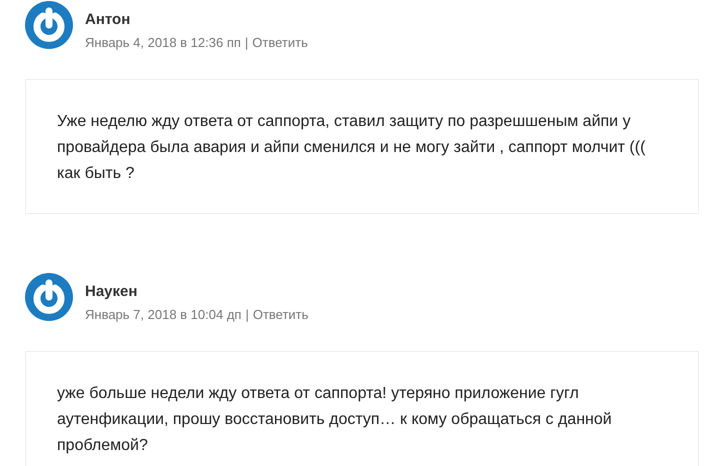 The image size is (715, 466). What do you see at coordinates (108, 20) in the screenshot?
I see `author-name: Антон` at bounding box center [108, 20].